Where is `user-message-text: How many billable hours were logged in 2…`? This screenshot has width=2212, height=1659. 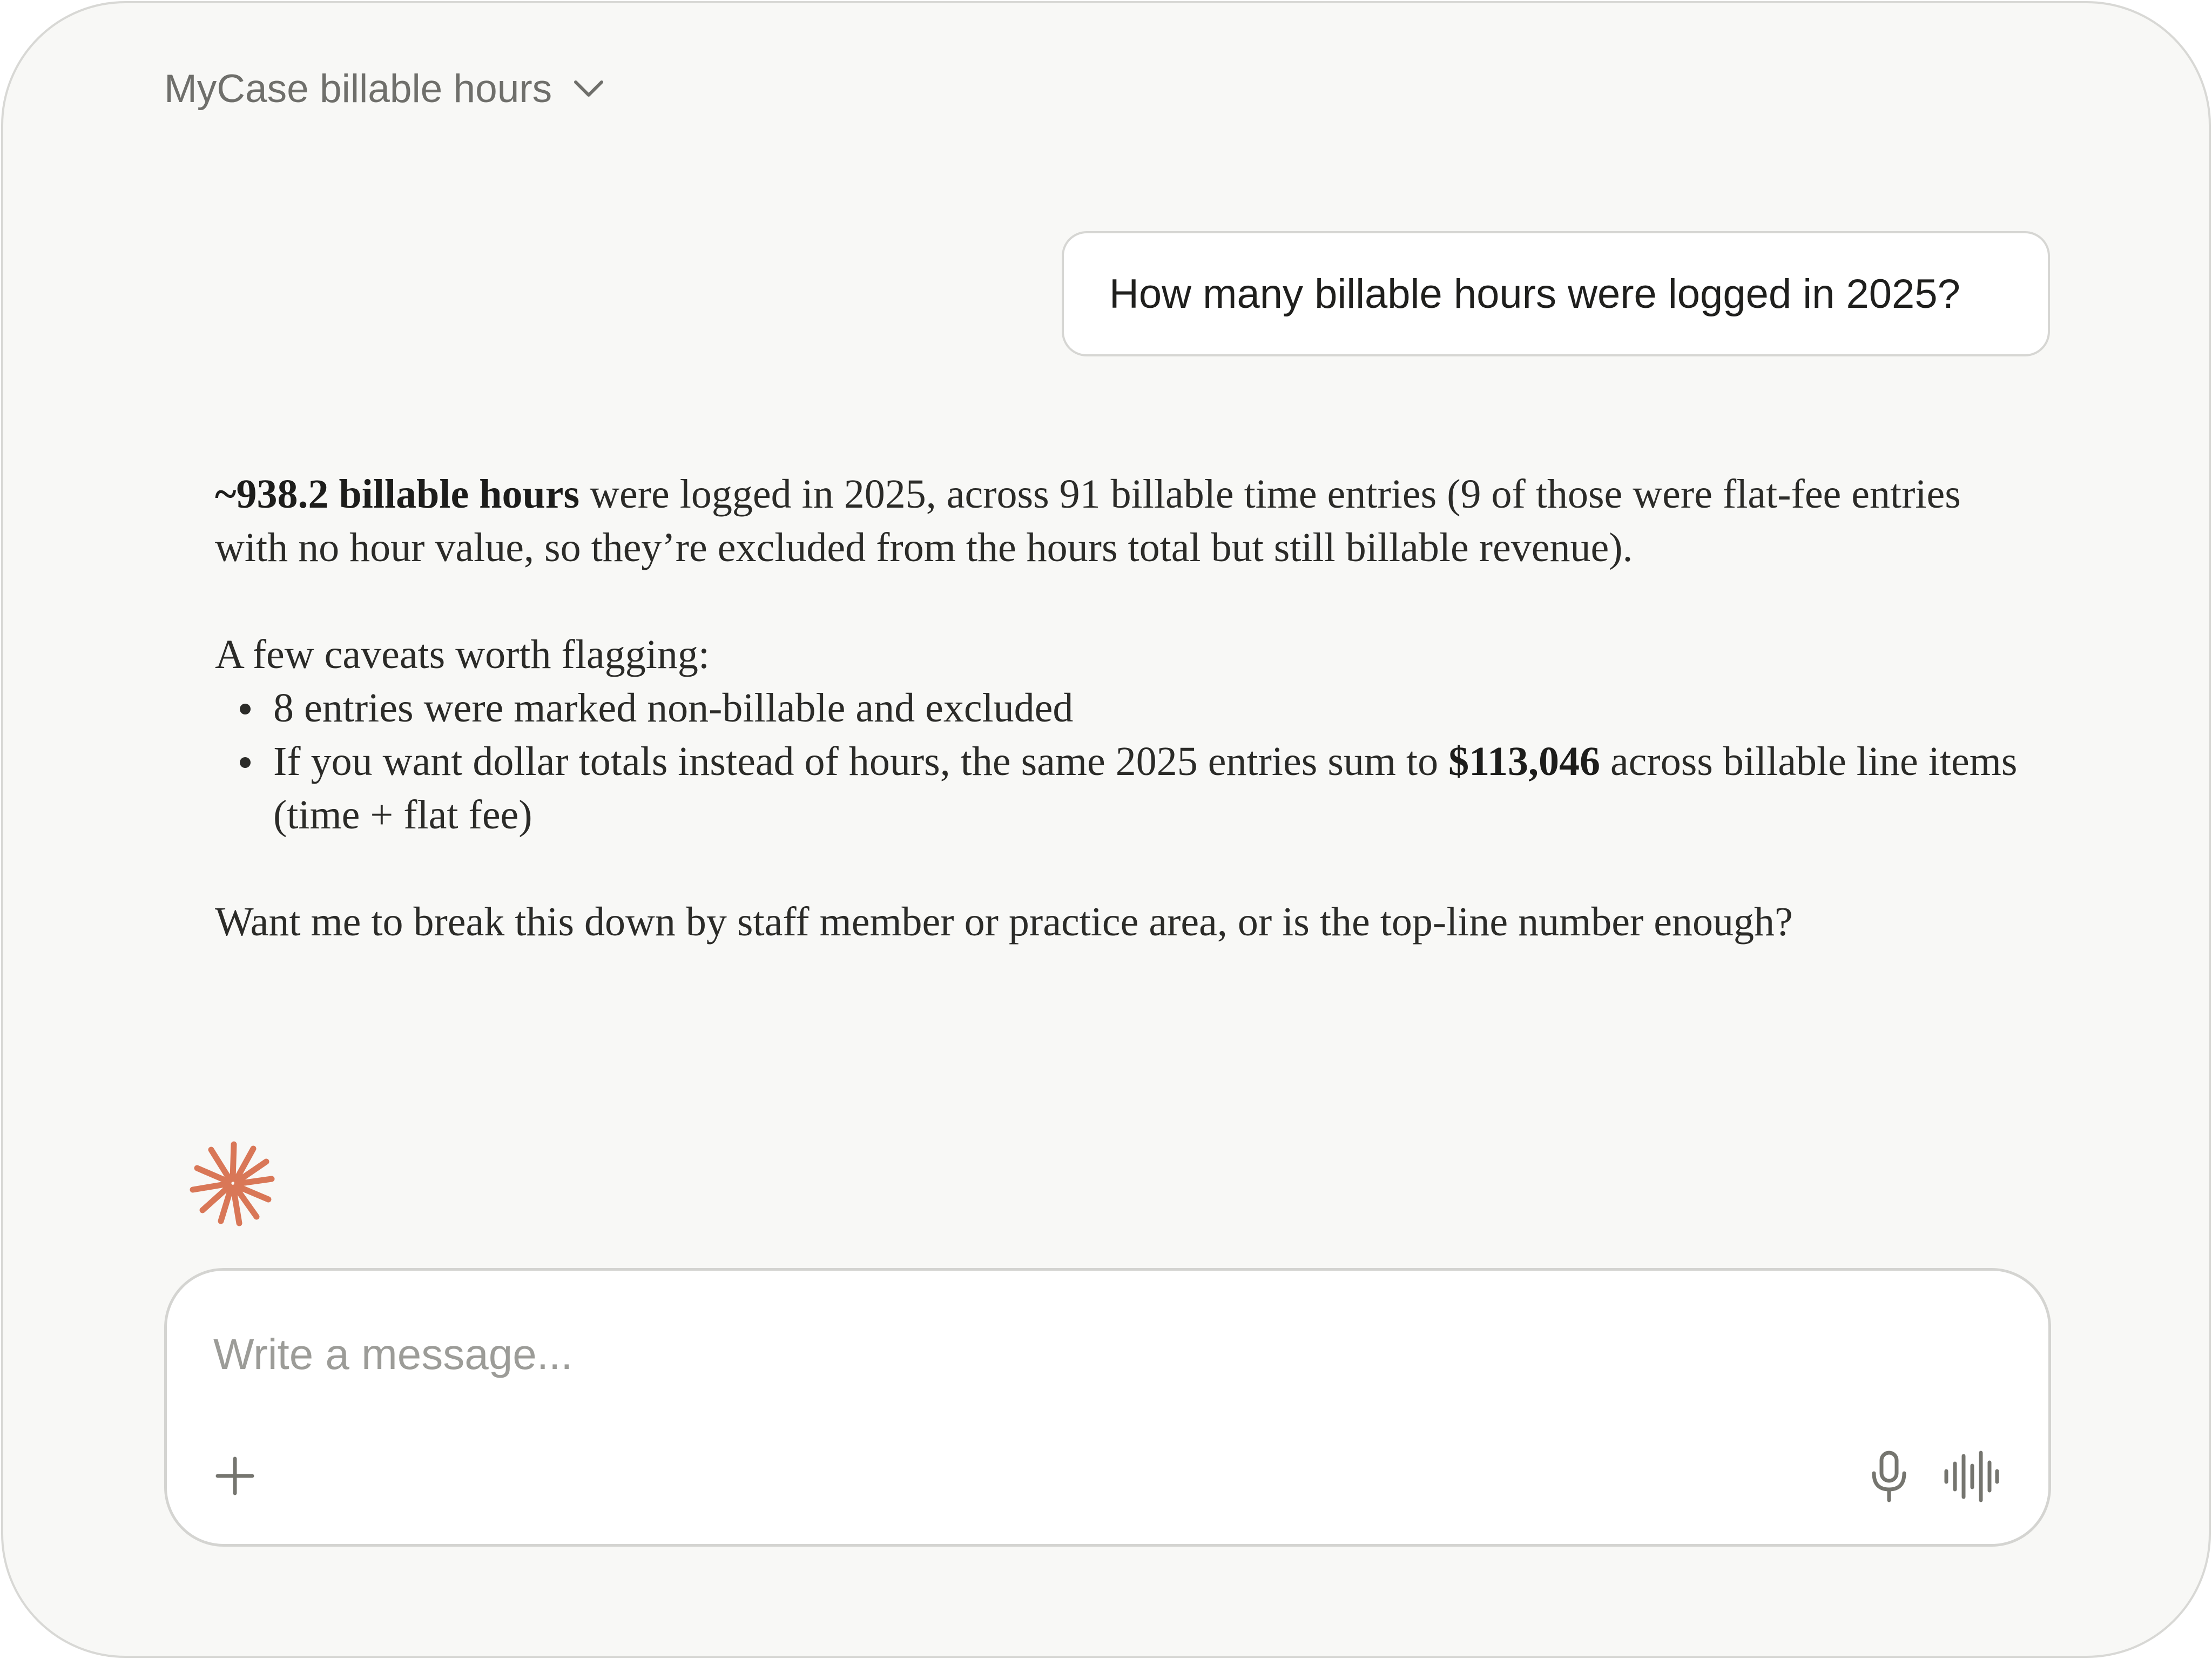 user-message-text: How many billable hours were logged in 2… is located at coordinates (1534, 294).